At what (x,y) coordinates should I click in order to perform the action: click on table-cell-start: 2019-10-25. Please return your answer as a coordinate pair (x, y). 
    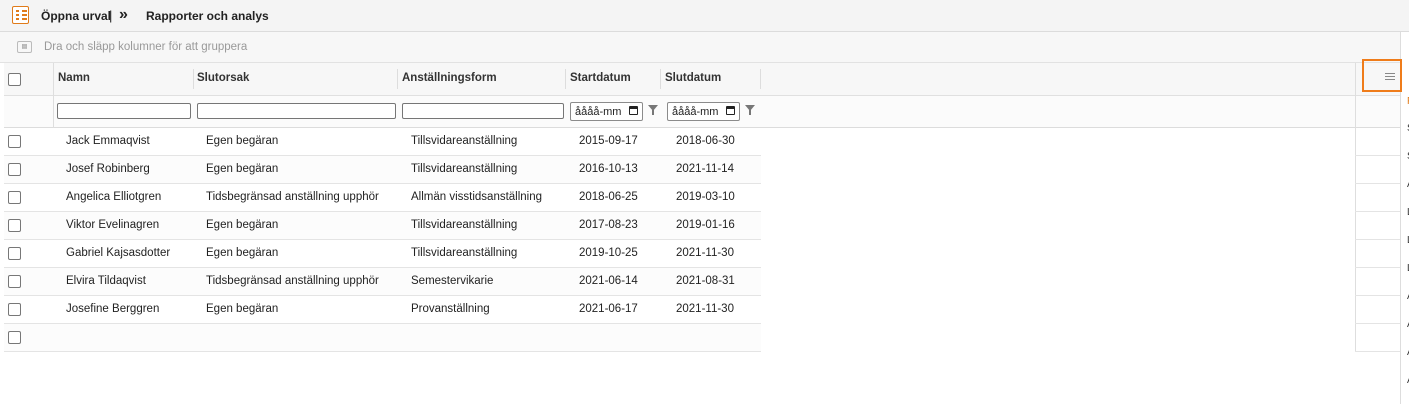
    Looking at the image, I should click on (608, 253).